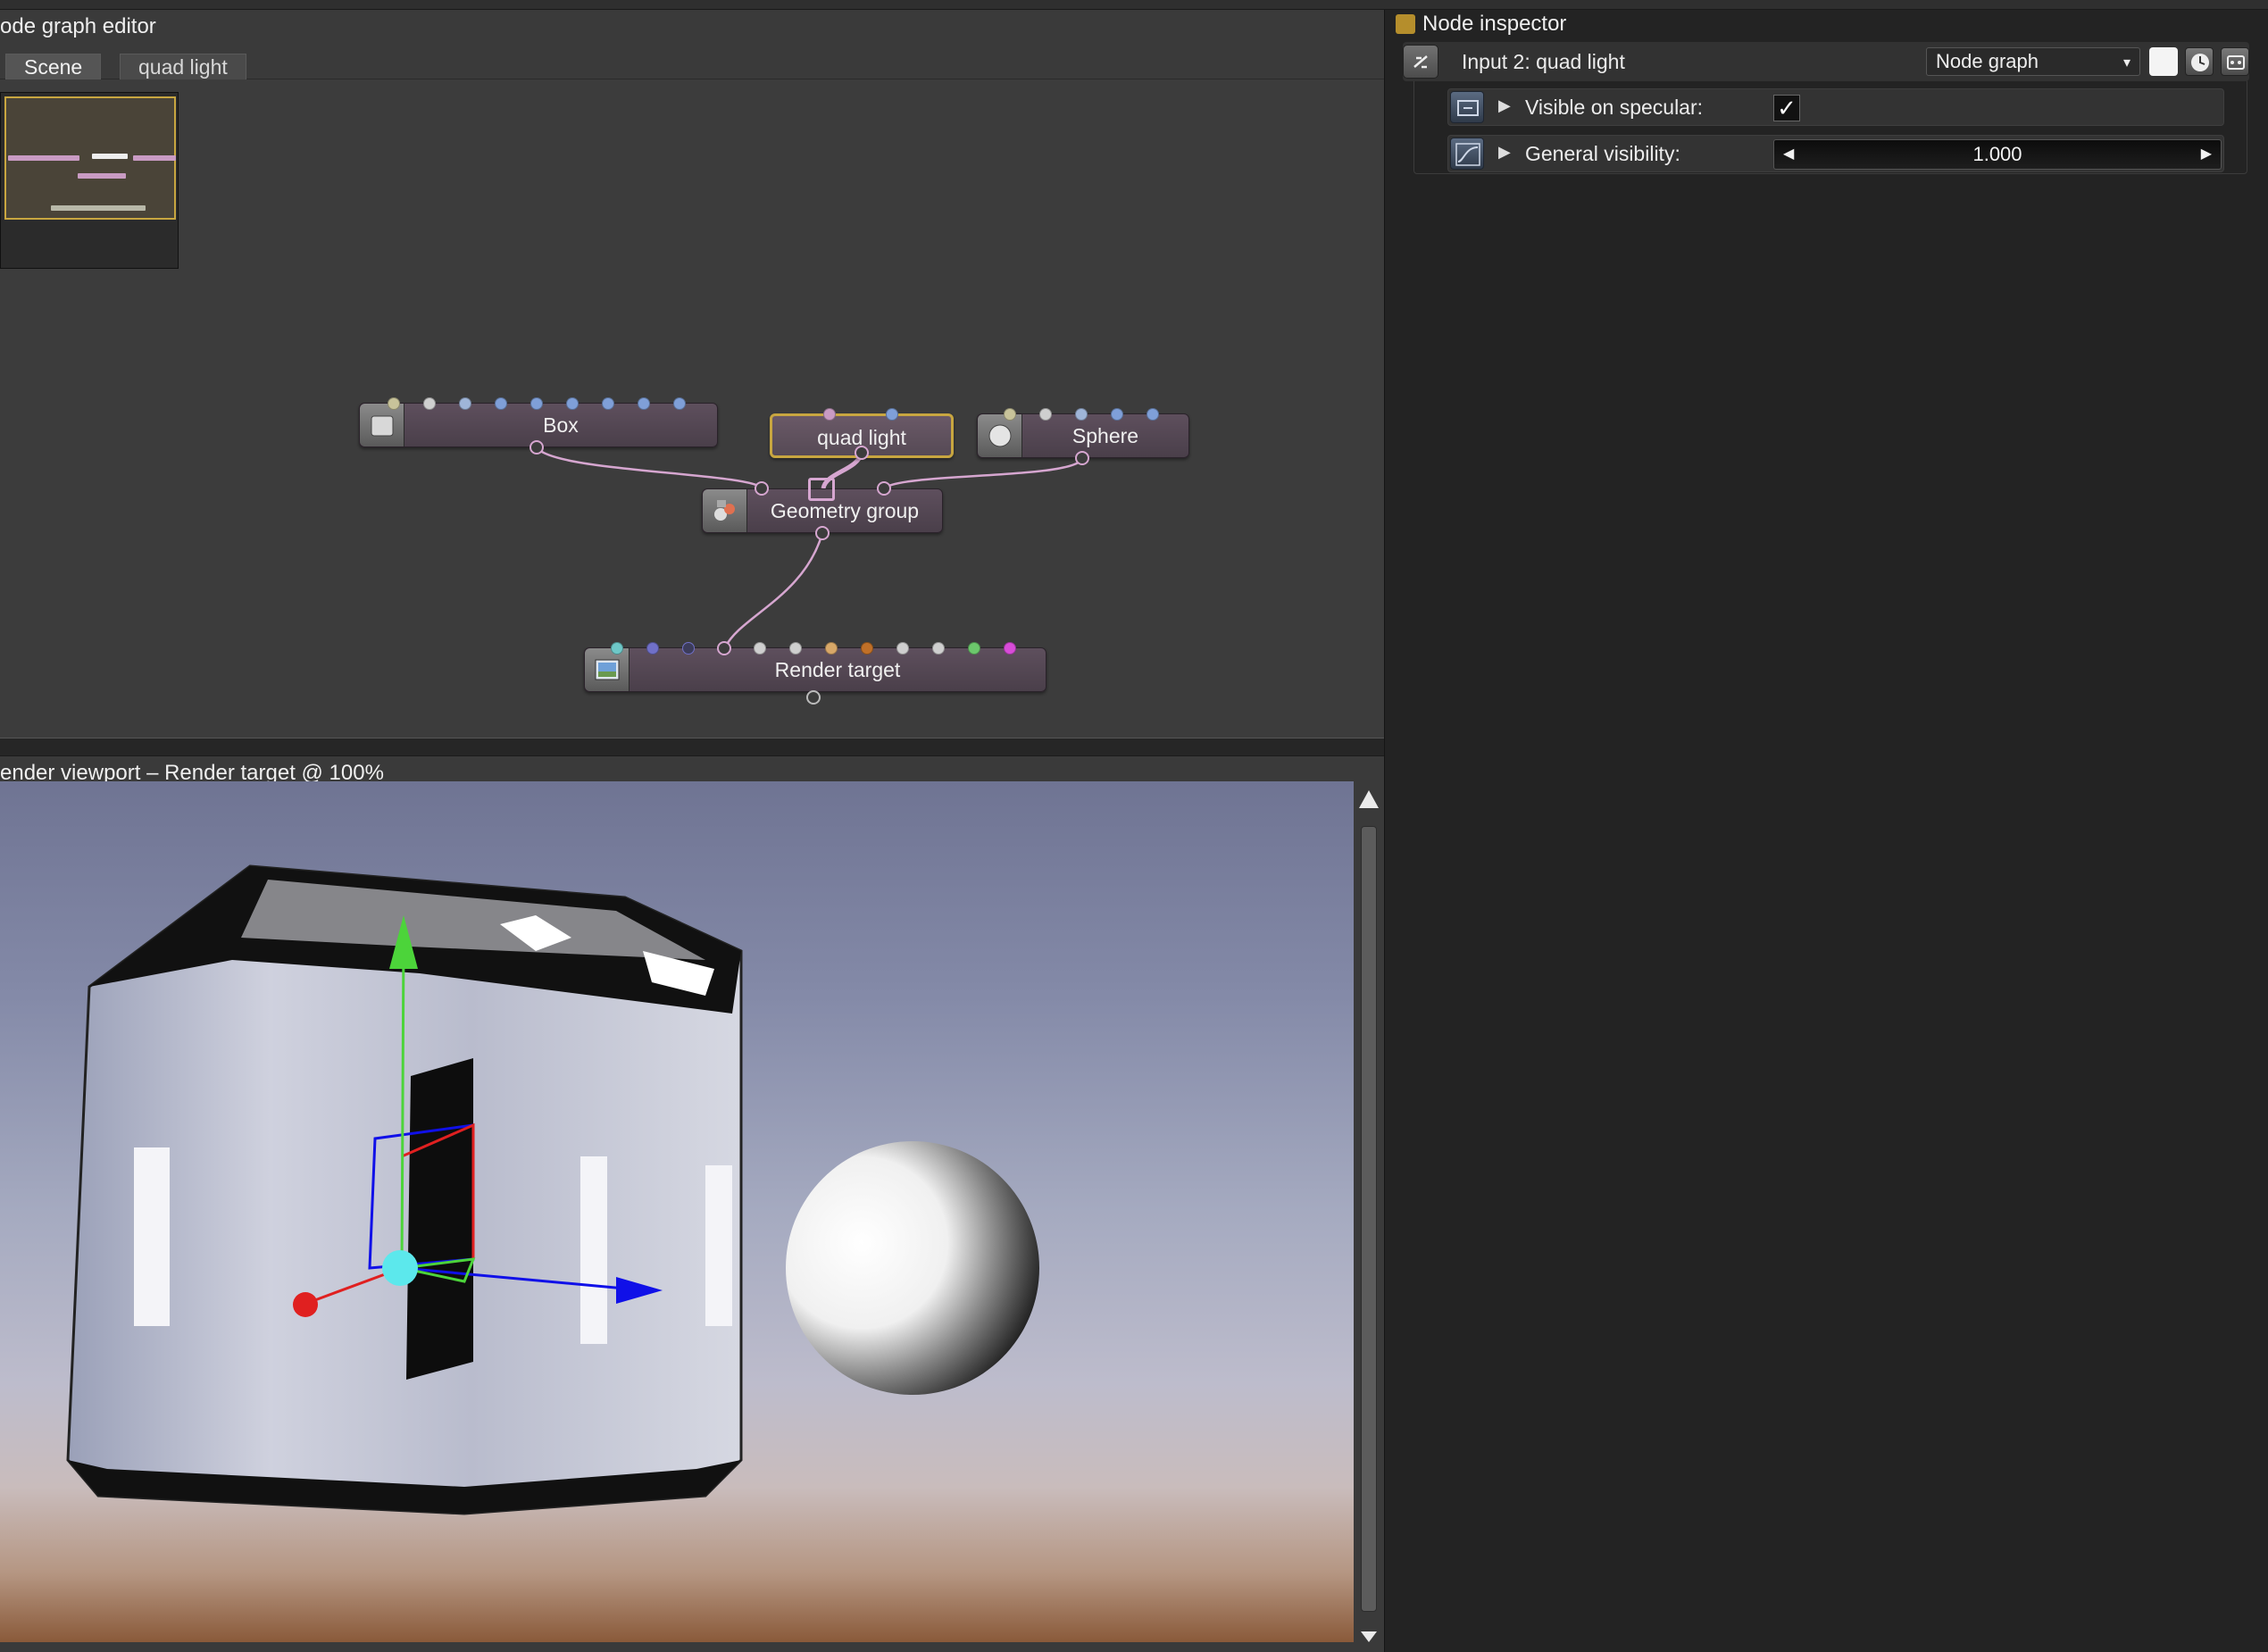 This screenshot has height=1652, width=2268. What do you see at coordinates (1786, 108) in the screenshot?
I see `visible-on-specular-checkbox: ✓` at bounding box center [1786, 108].